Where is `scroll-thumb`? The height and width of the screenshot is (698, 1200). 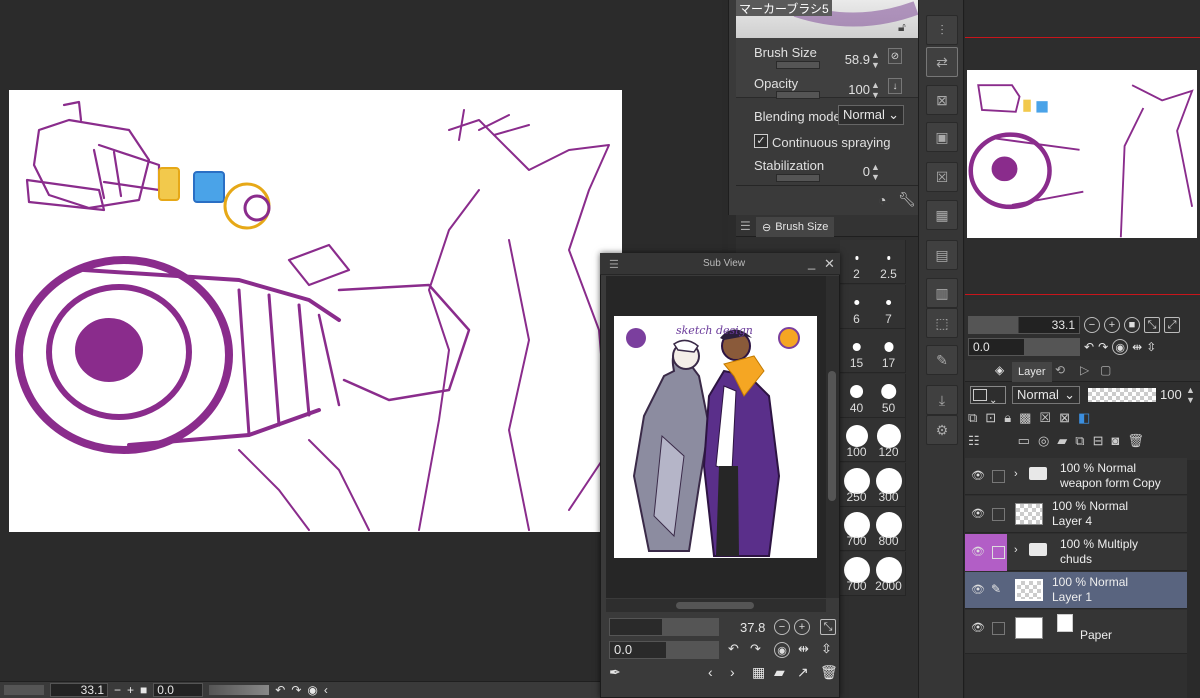
scroll-thumb is located at coordinates (832, 436).